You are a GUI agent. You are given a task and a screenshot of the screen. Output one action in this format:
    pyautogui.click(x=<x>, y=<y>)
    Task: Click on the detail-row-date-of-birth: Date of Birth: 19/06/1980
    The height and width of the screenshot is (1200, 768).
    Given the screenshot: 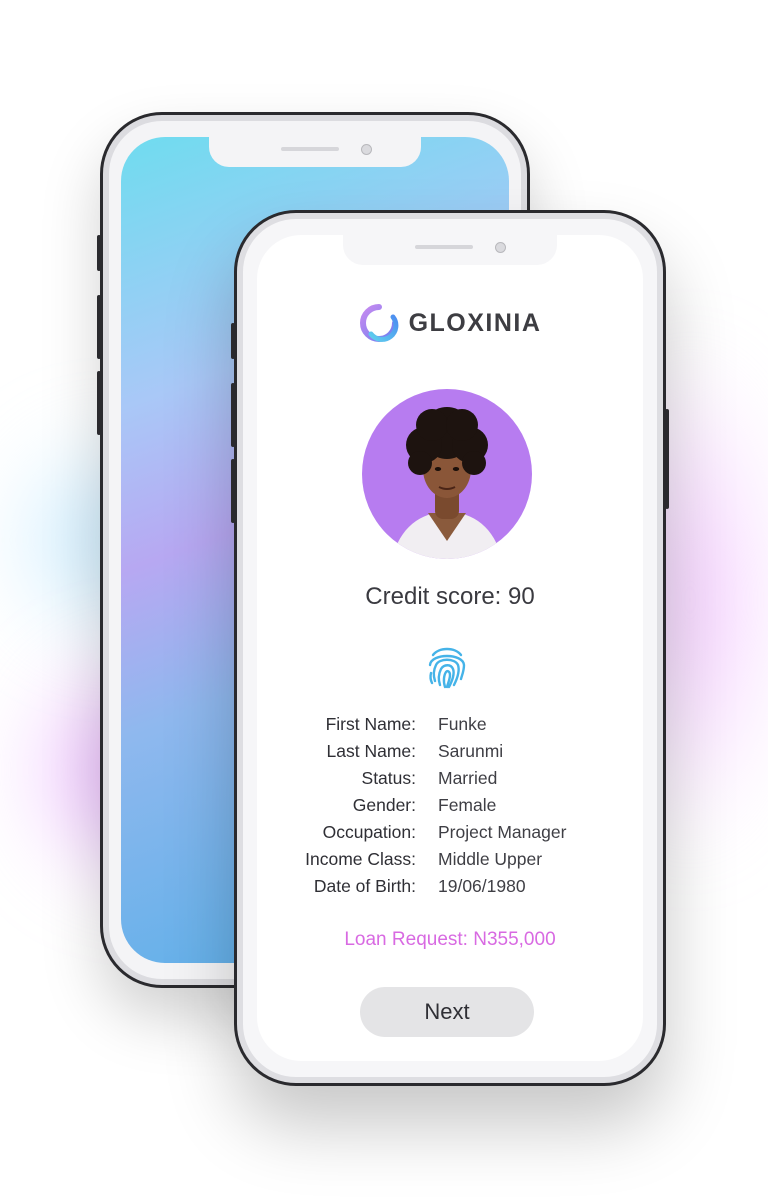 What is the action you would take?
    pyautogui.click(x=450, y=886)
    